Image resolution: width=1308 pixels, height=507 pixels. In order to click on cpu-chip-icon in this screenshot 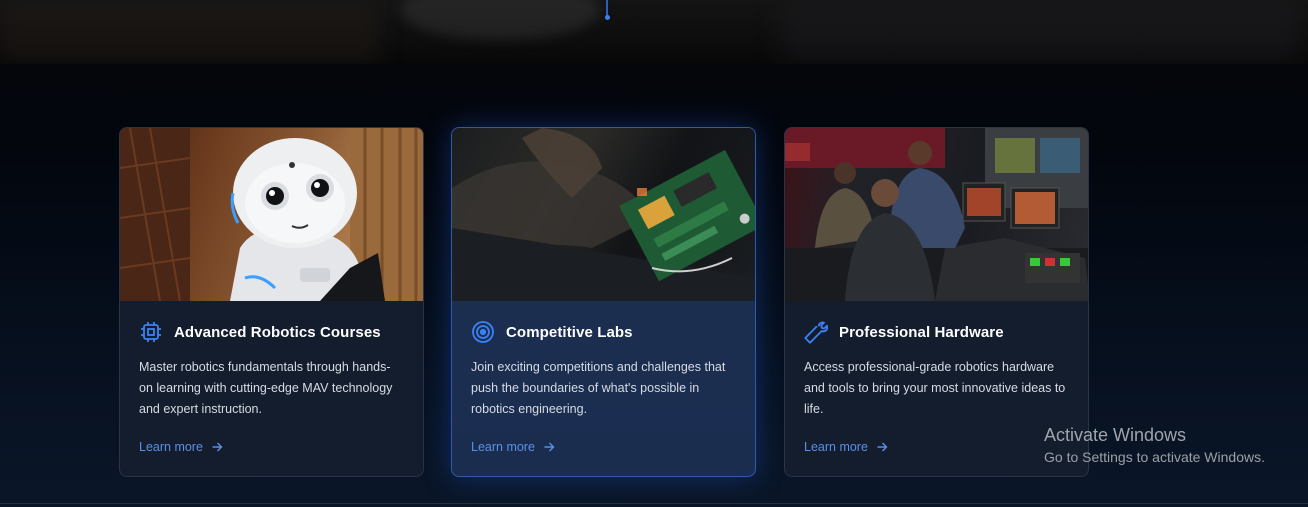, I will do `click(151, 332)`.